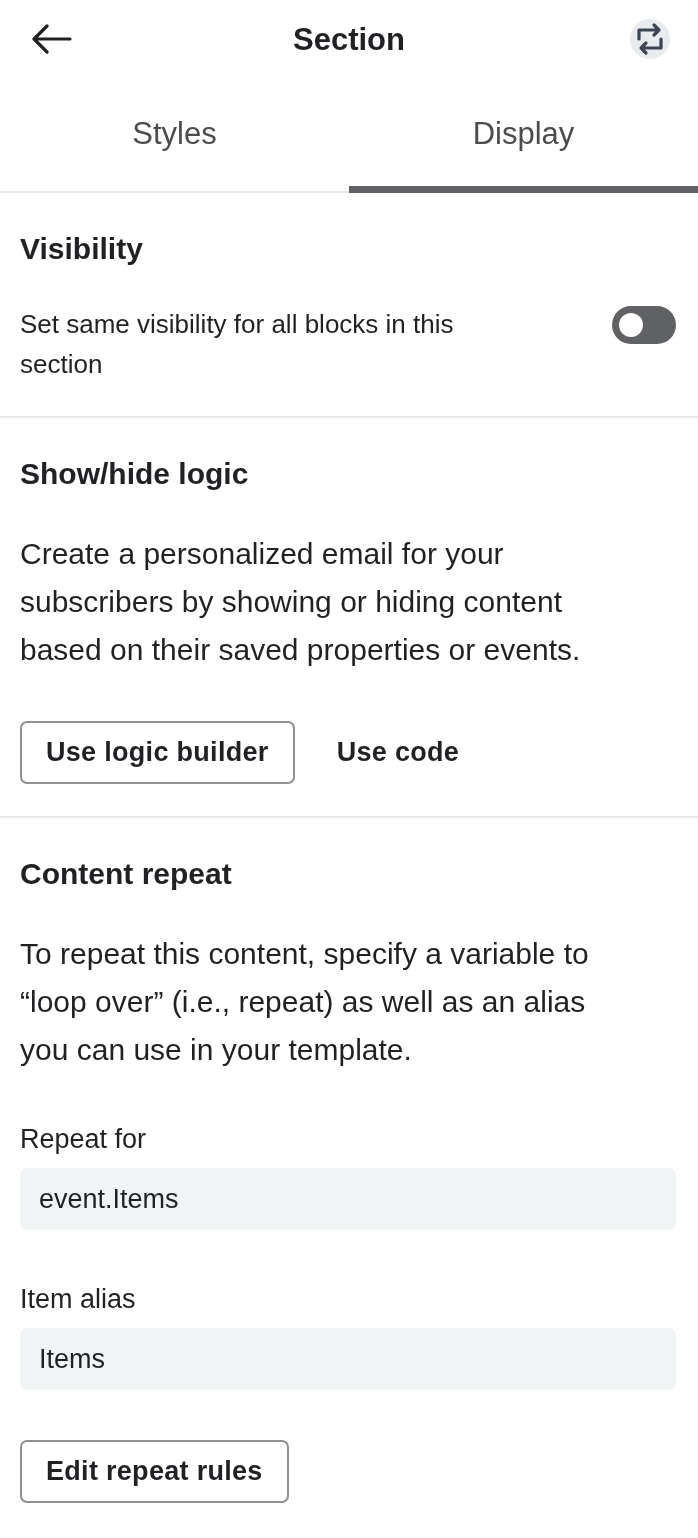  Describe the element at coordinates (523, 137) in the screenshot. I see `tab: Display` at that location.